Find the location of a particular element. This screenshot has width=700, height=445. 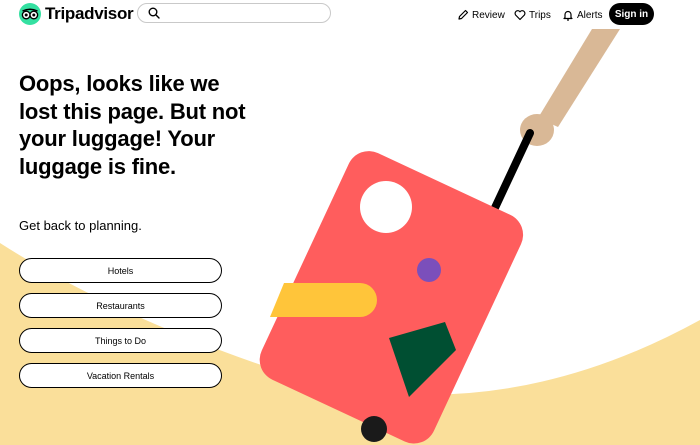

yellow-stripe is located at coordinates (323, 300).